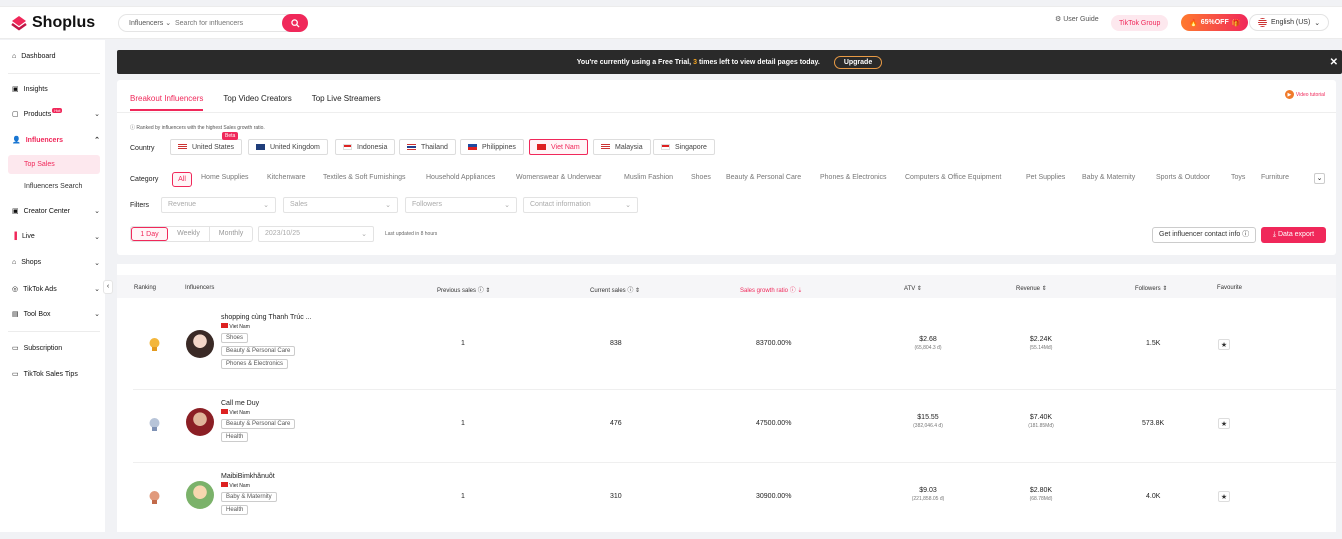 Image resolution: width=1342 pixels, height=539 pixels. Describe the element at coordinates (616, 423) in the screenshot. I see `current-sales: 476` at that location.